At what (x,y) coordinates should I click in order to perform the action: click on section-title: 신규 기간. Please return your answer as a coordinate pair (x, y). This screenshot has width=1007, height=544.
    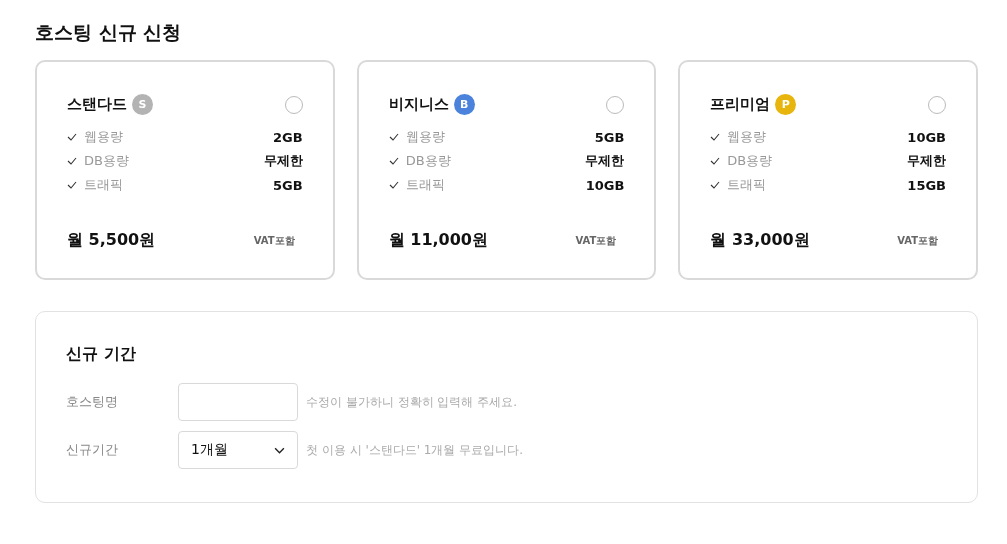
    Looking at the image, I should click on (101, 354).